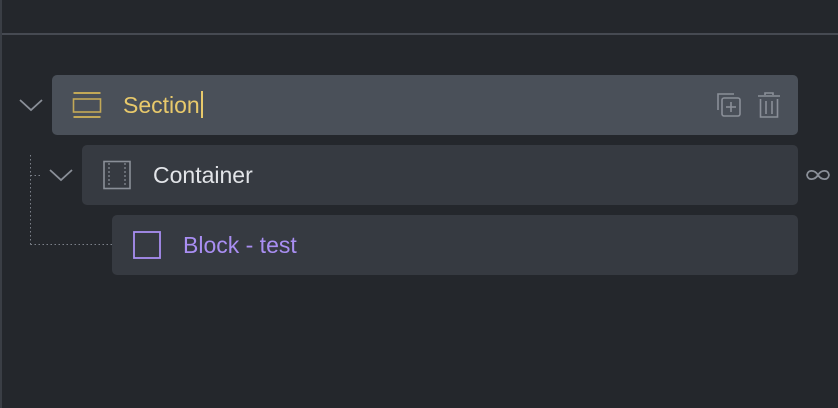 The image size is (838, 408). I want to click on delete-button, so click(769, 105).